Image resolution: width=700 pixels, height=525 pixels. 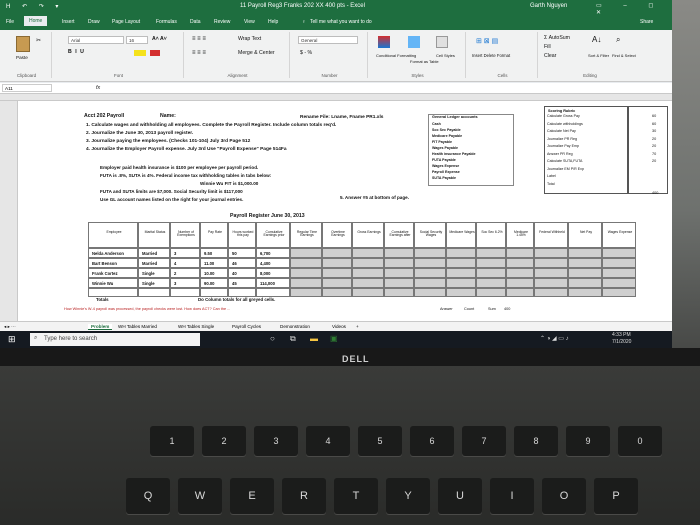 What do you see at coordinates (214, 283) in the screenshot?
I see `register-cell: 90.00` at bounding box center [214, 283].